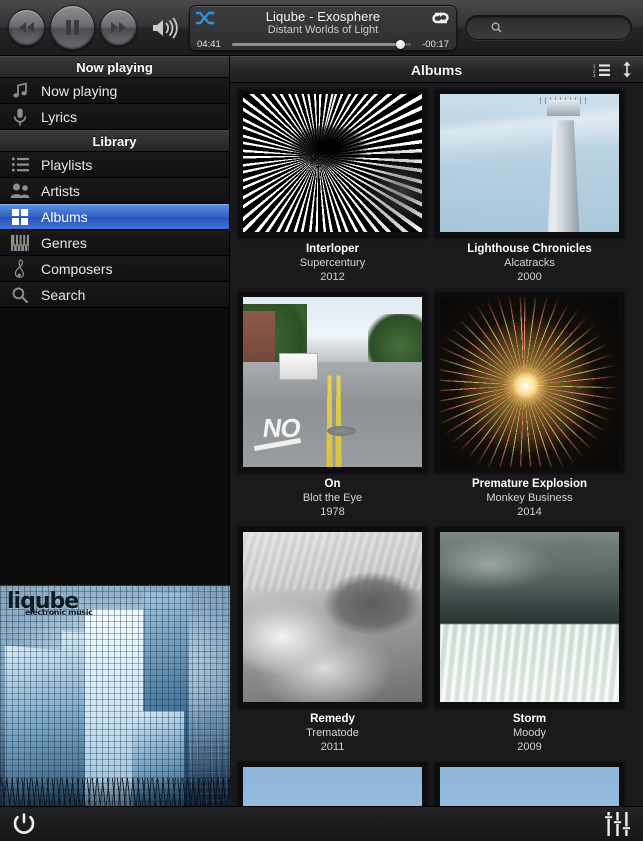 This screenshot has height=841, width=643. I want to click on rewind-icon, so click(26, 27).